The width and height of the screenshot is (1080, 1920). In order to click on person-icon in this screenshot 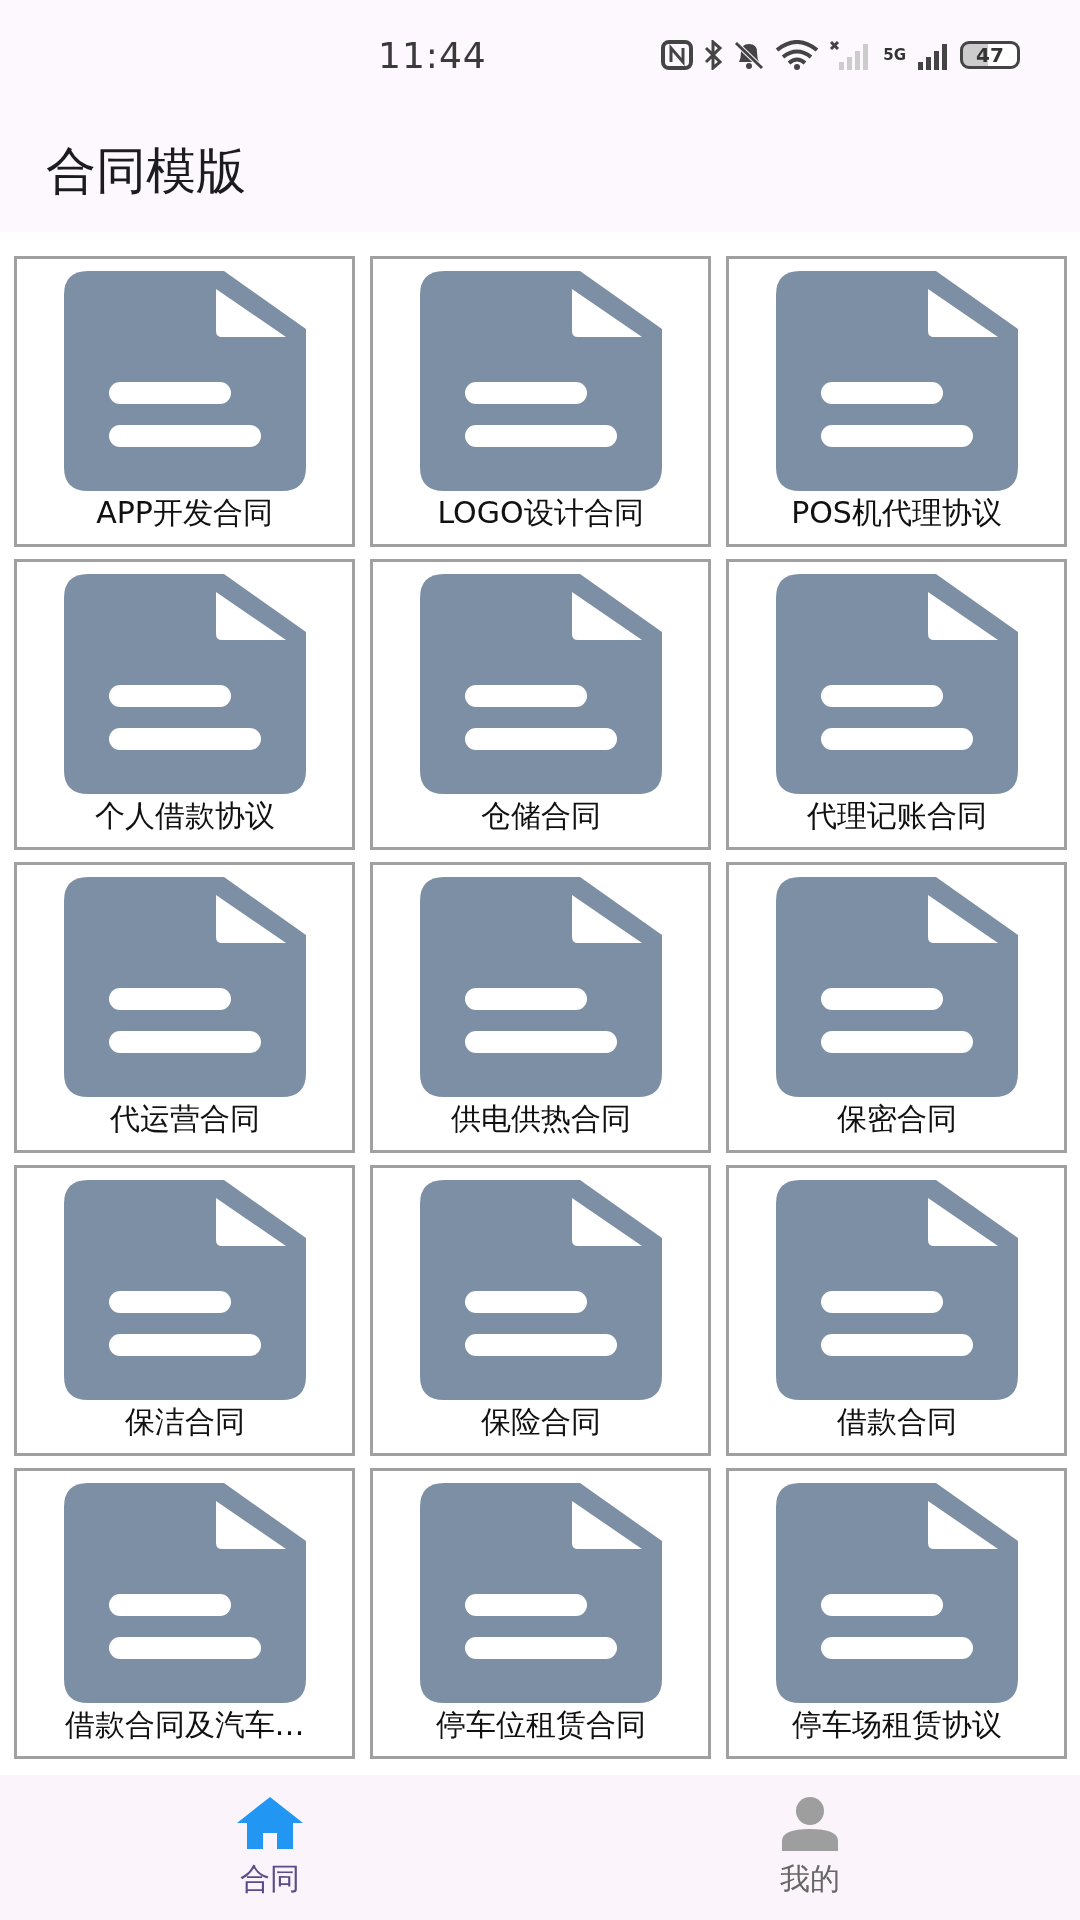, I will do `click(810, 1823)`.